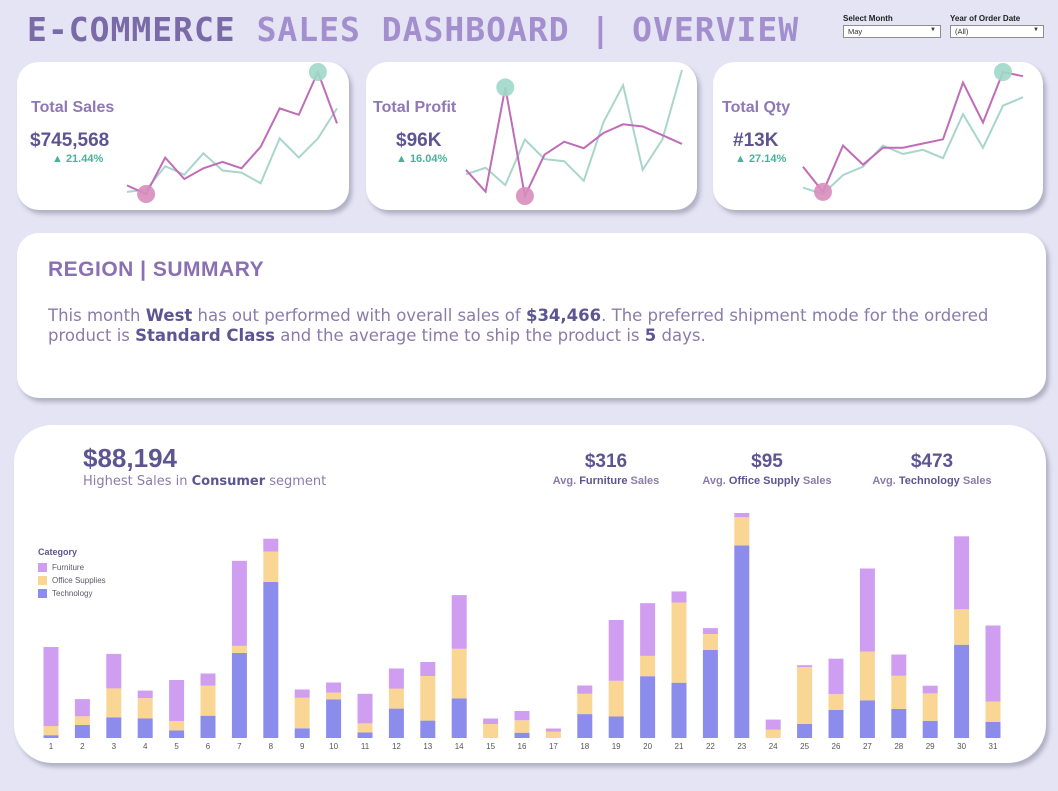  I want to click on region-title: REGION | SUMMARY, so click(156, 269).